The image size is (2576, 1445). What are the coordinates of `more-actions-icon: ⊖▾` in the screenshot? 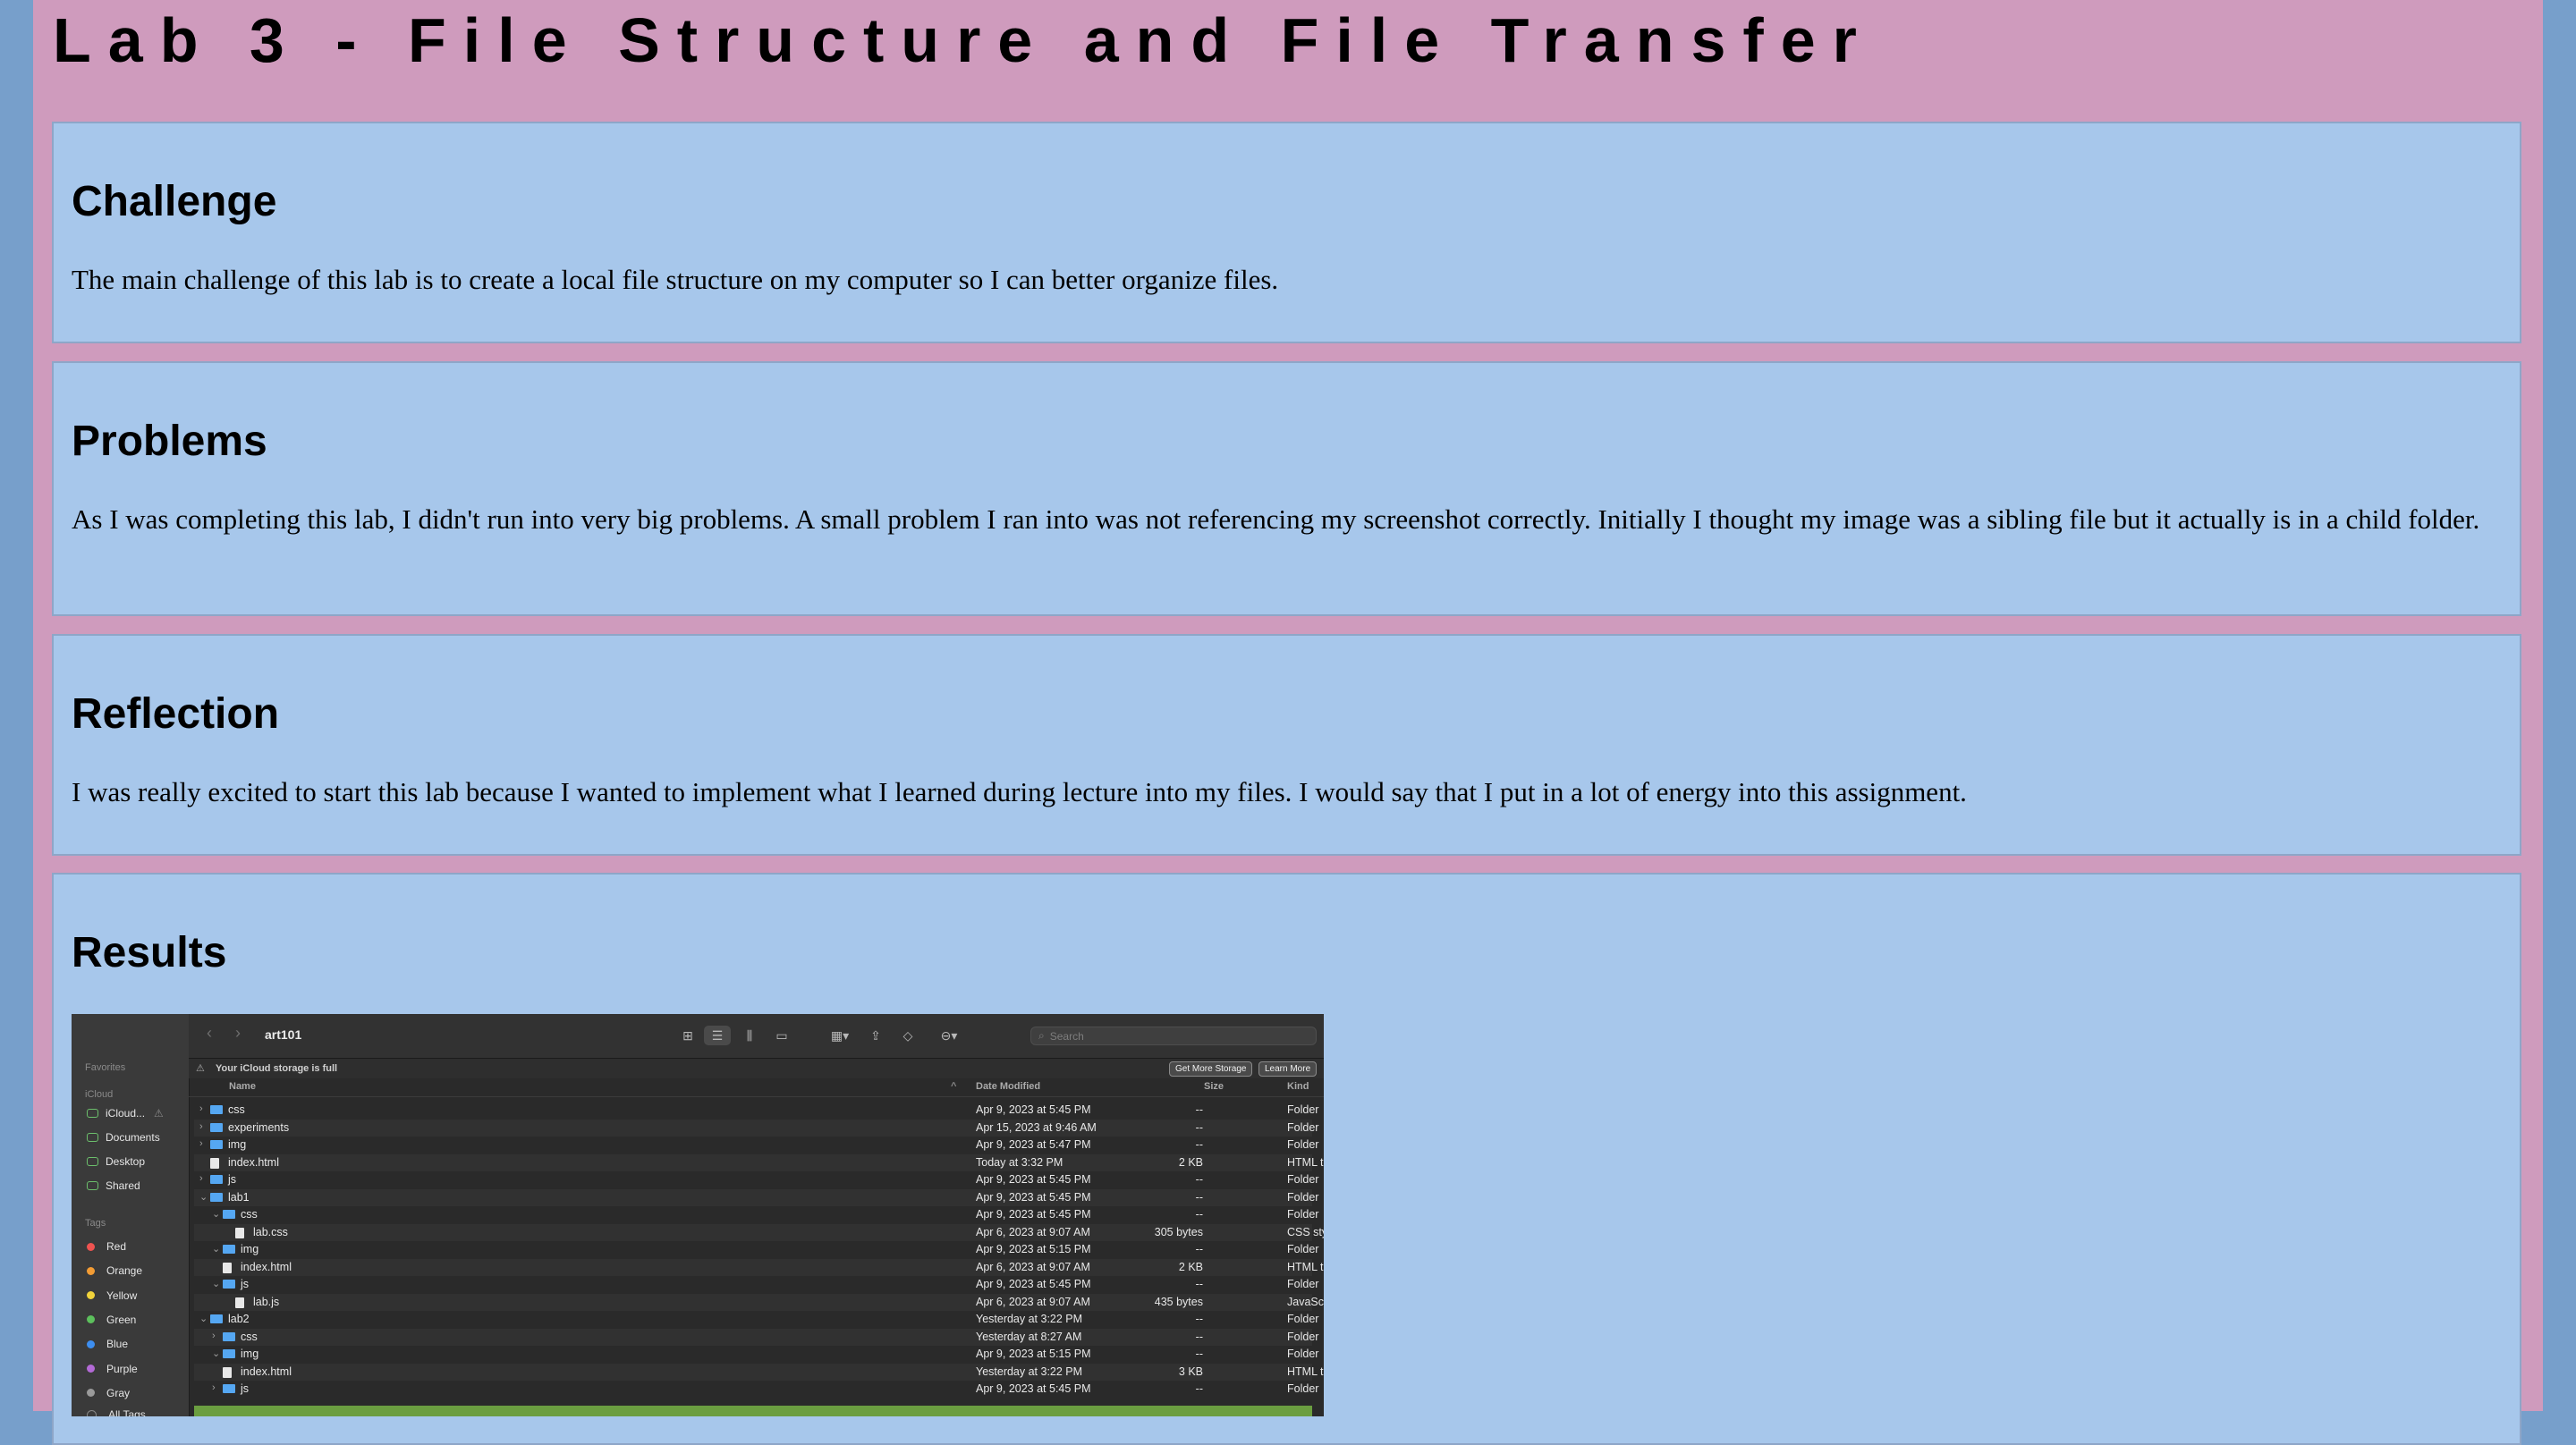 It's located at (949, 1035).